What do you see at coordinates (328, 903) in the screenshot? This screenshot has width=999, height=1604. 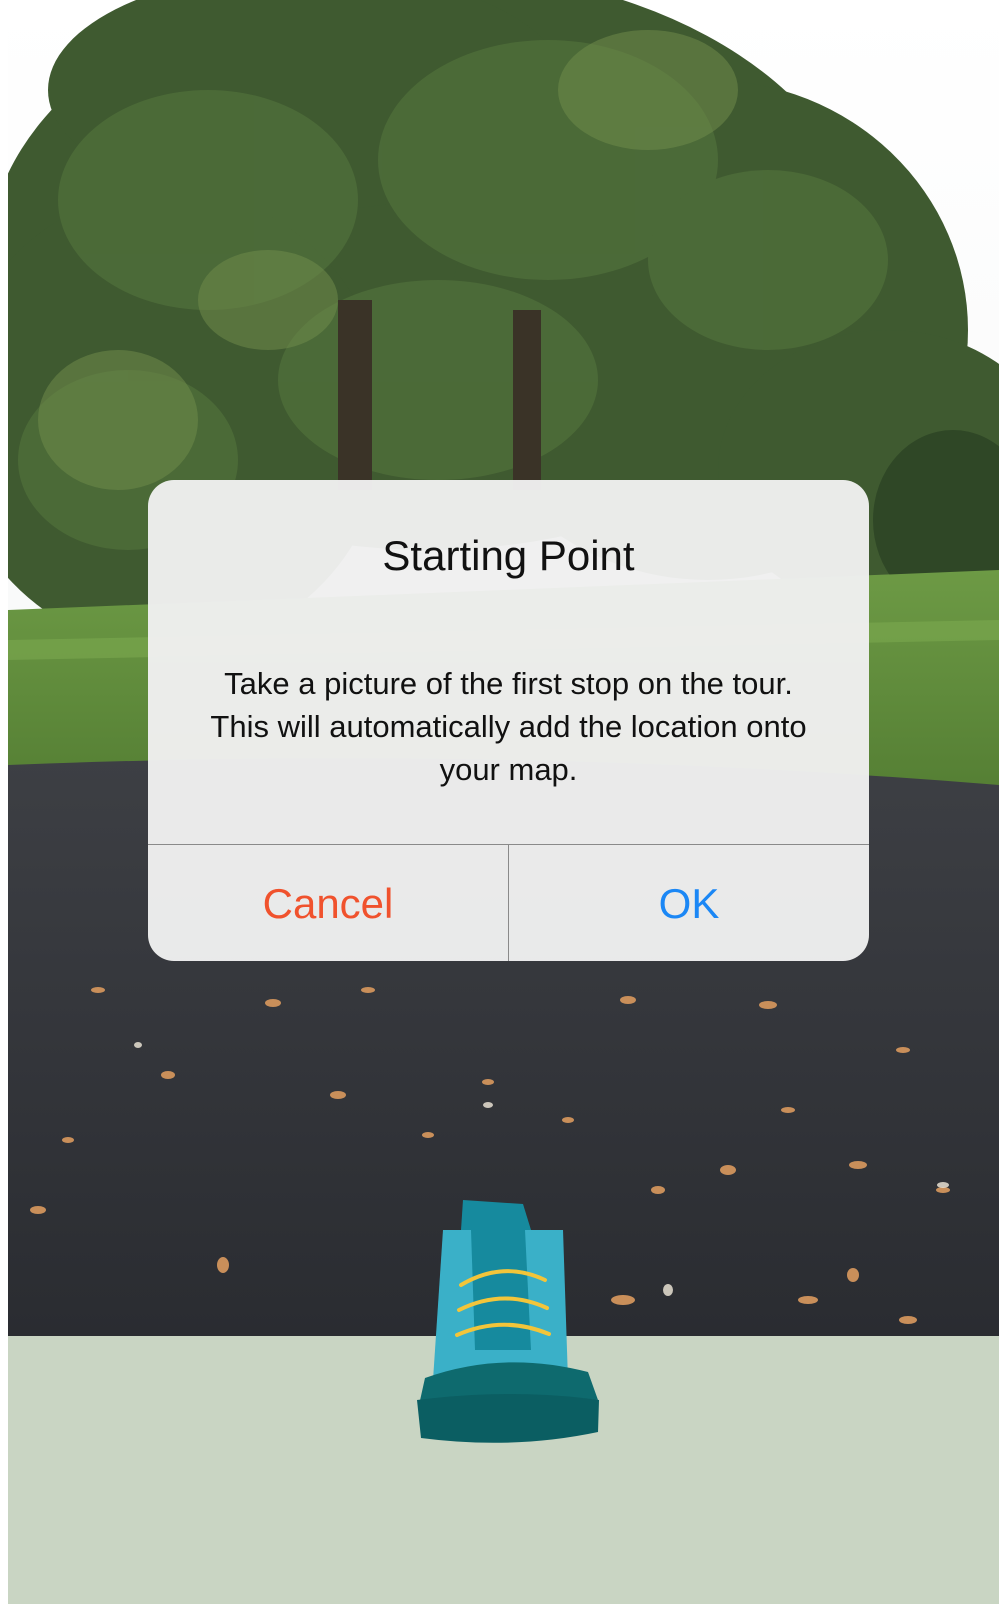 I see `cancel-button: Cancel` at bounding box center [328, 903].